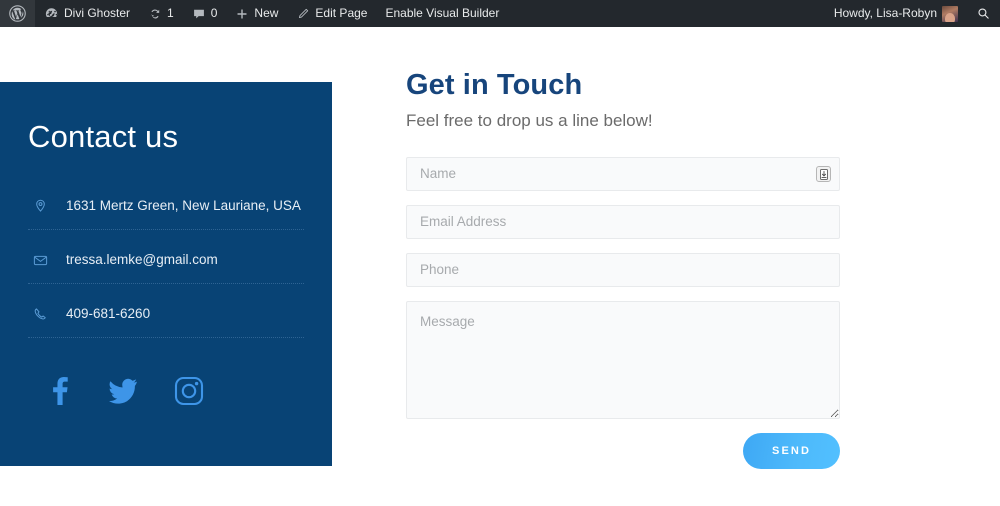  I want to click on adminbar-updates: 1, so click(161, 13).